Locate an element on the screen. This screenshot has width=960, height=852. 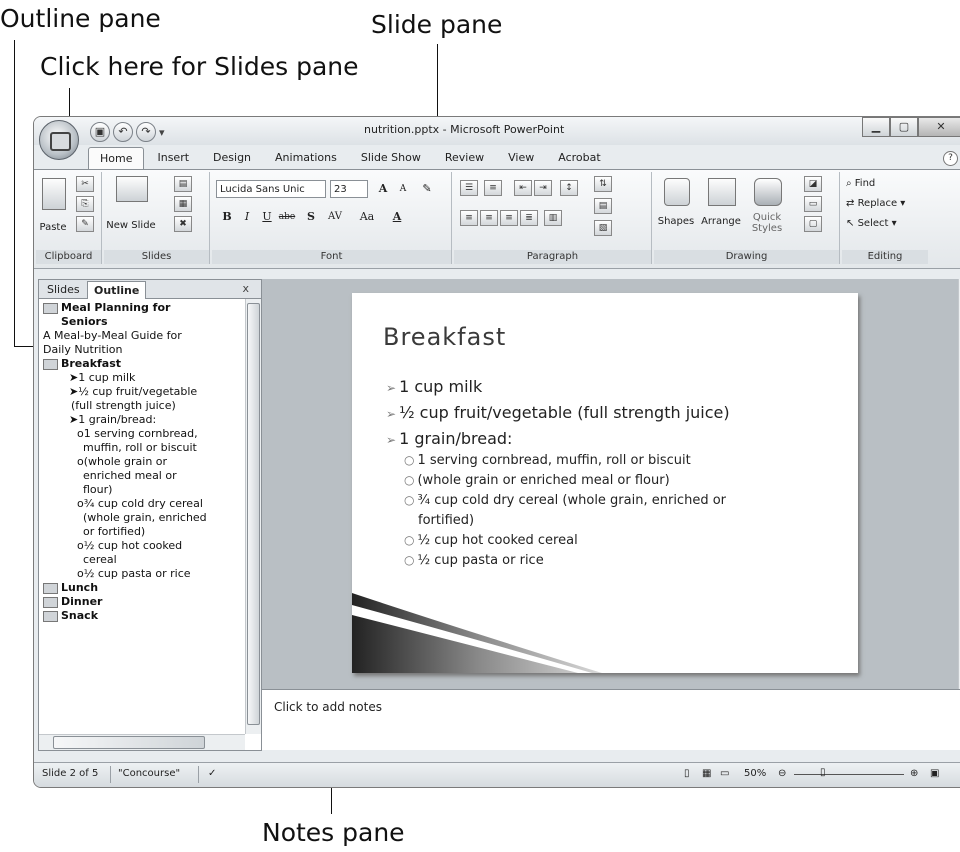
font-size-select: 23 is located at coordinates (349, 189).